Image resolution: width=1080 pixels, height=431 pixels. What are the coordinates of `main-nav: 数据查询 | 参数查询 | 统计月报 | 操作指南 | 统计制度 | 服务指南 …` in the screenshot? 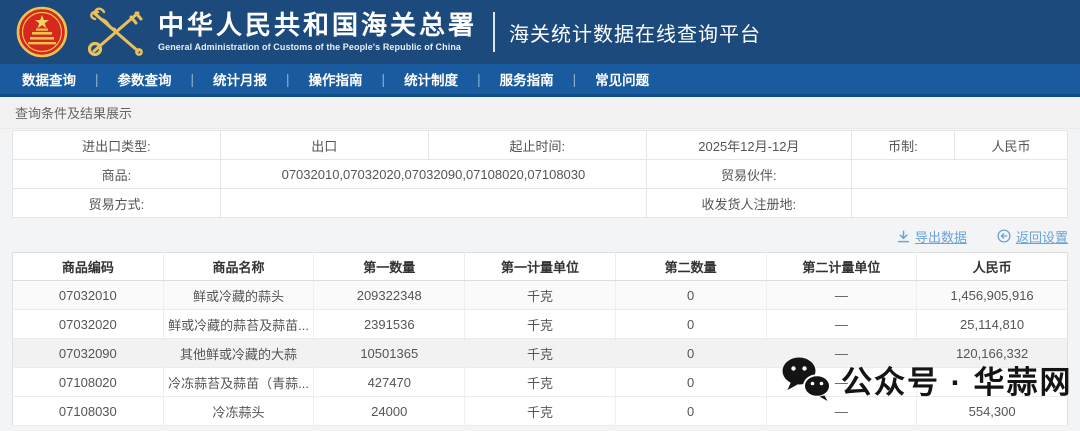 It's located at (540, 80).